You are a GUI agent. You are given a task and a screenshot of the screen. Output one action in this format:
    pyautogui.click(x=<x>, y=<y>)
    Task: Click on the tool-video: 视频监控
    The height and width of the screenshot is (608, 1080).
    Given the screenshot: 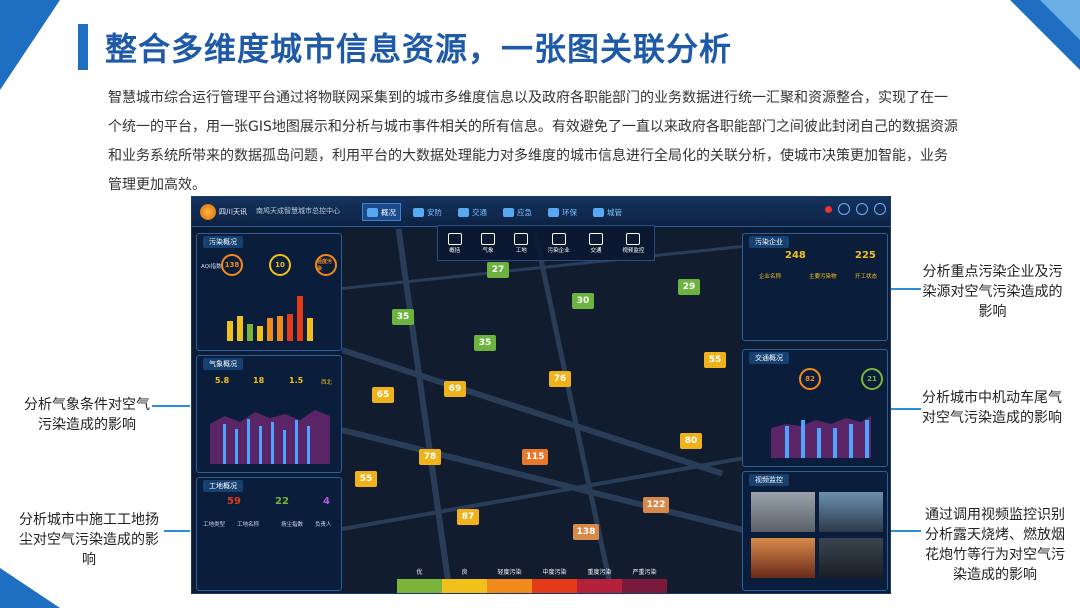 What is the action you would take?
    pyautogui.click(x=633, y=243)
    